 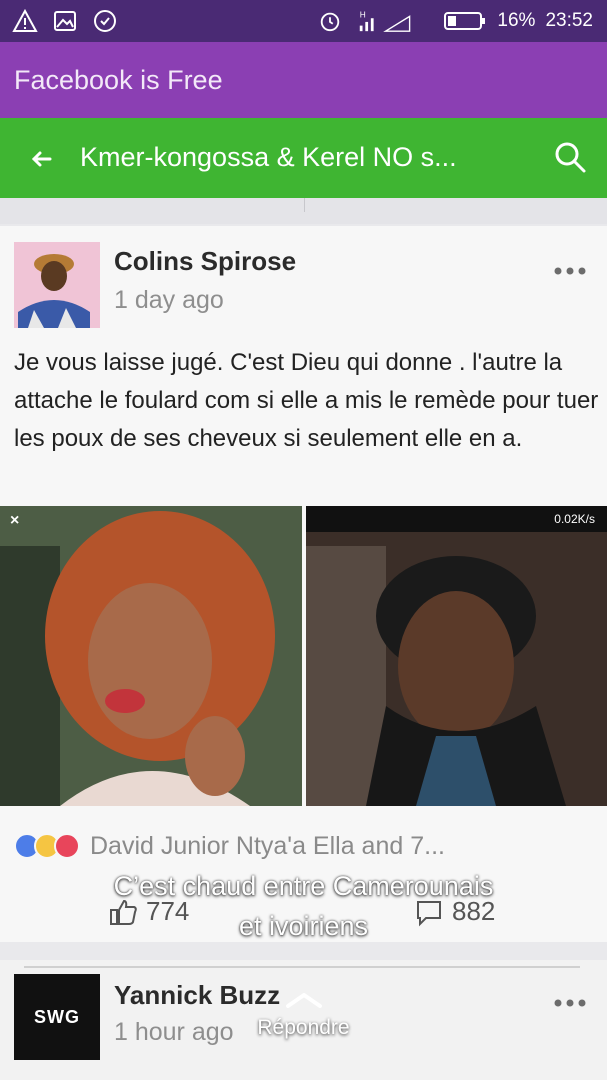 What do you see at coordinates (385, 20) in the screenshot?
I see `signal-icon: H` at bounding box center [385, 20].